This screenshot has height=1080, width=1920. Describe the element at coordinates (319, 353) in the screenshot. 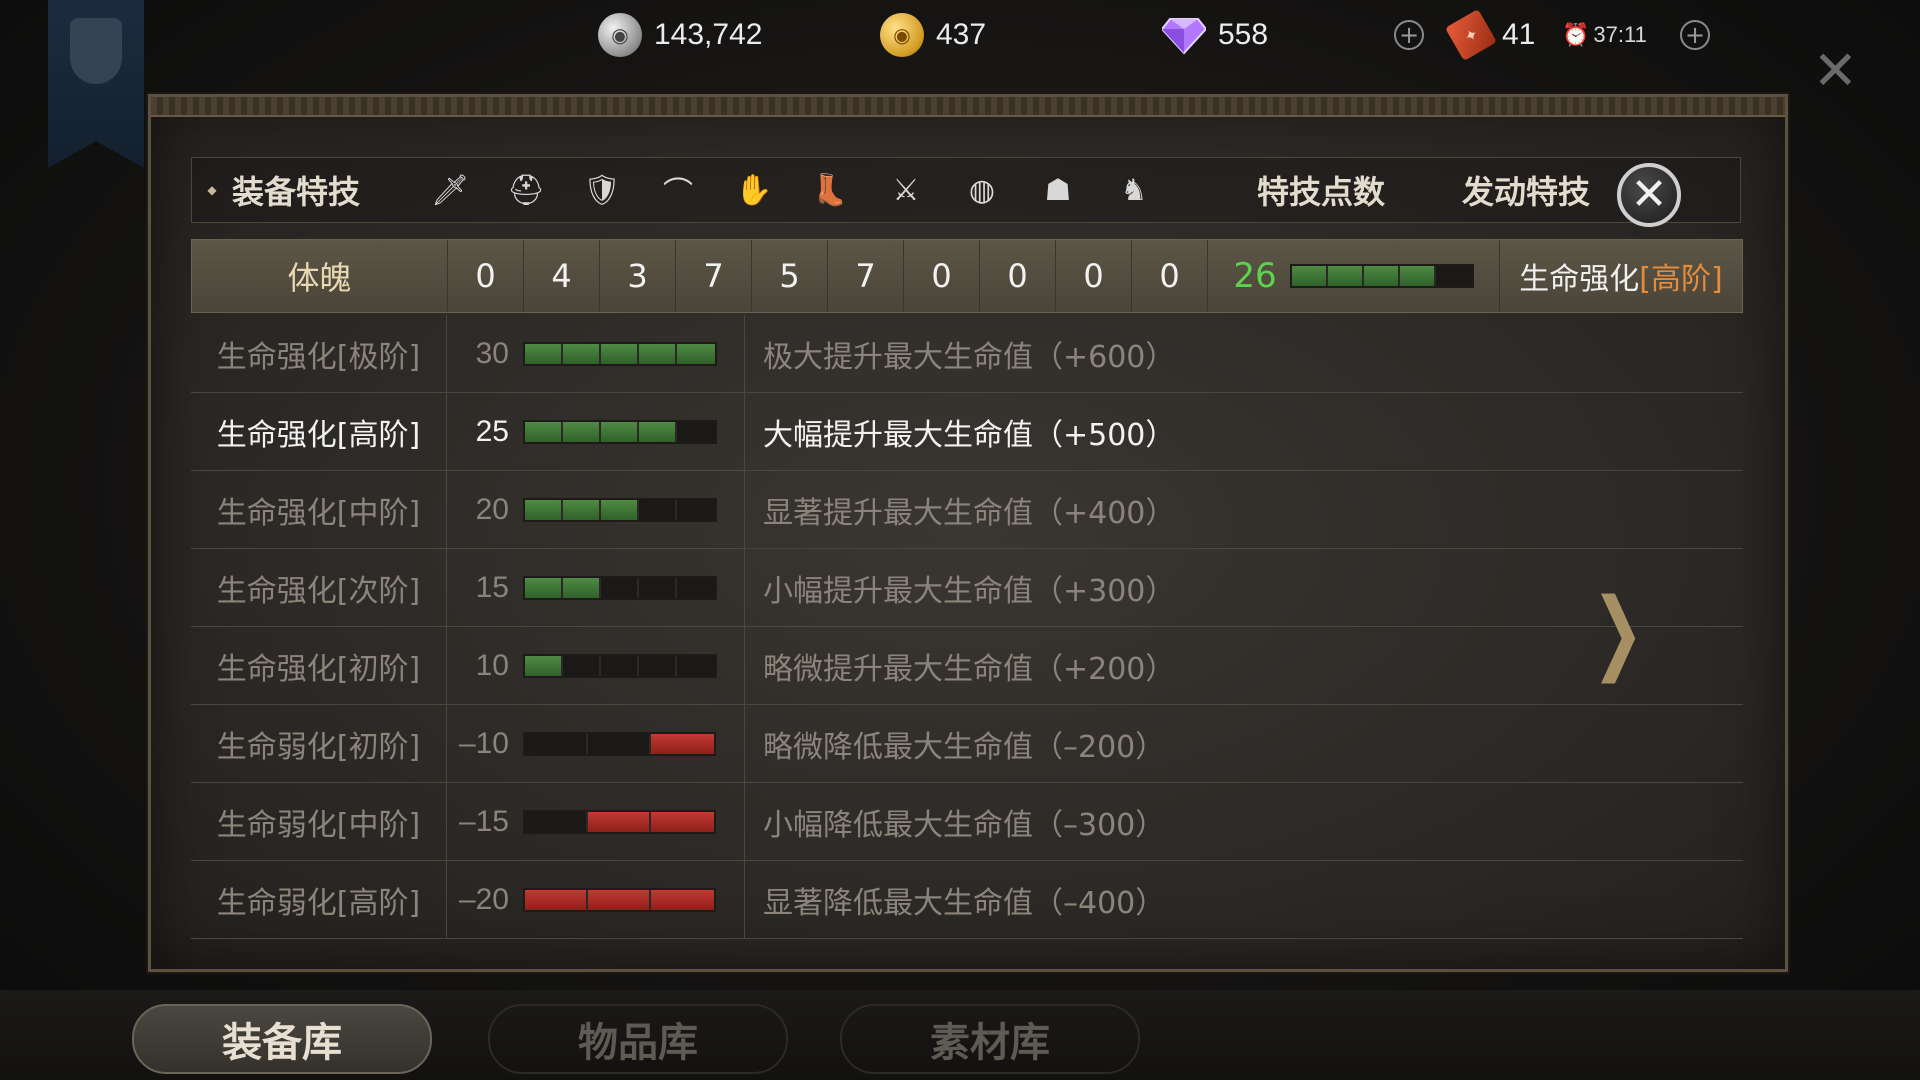

I see `level-name: 生命强化[极阶]` at that location.